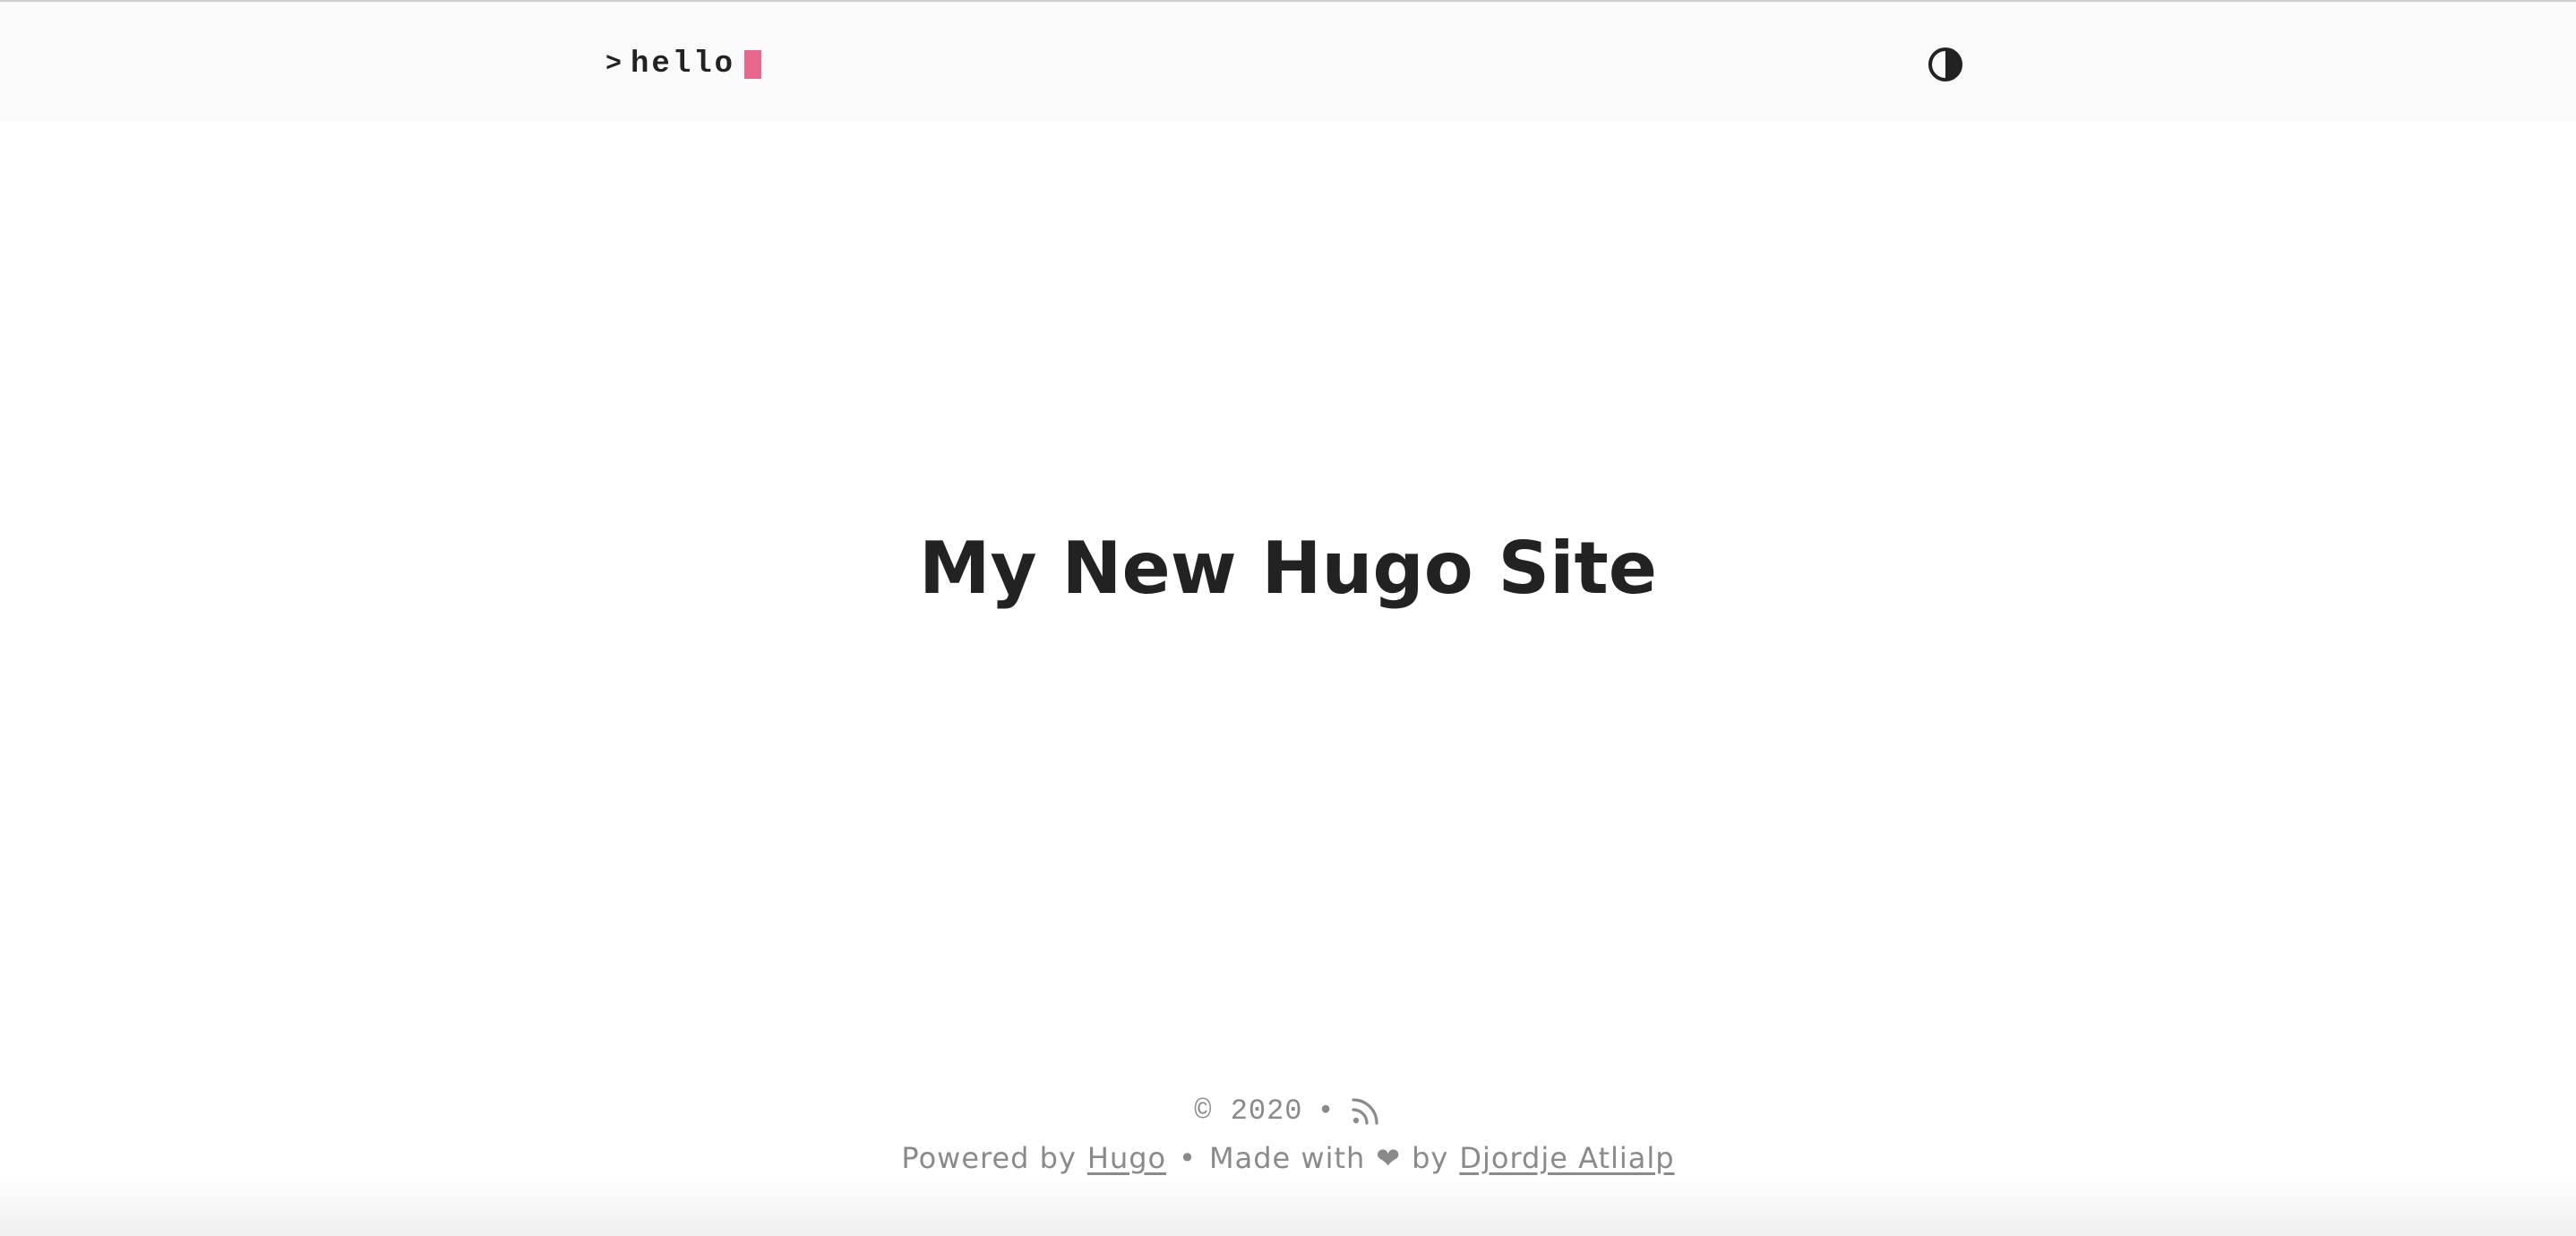 Image resolution: width=2576 pixels, height=1236 pixels. Describe the element at coordinates (1288, 1204) in the screenshot. I see `footer-shadow` at that location.